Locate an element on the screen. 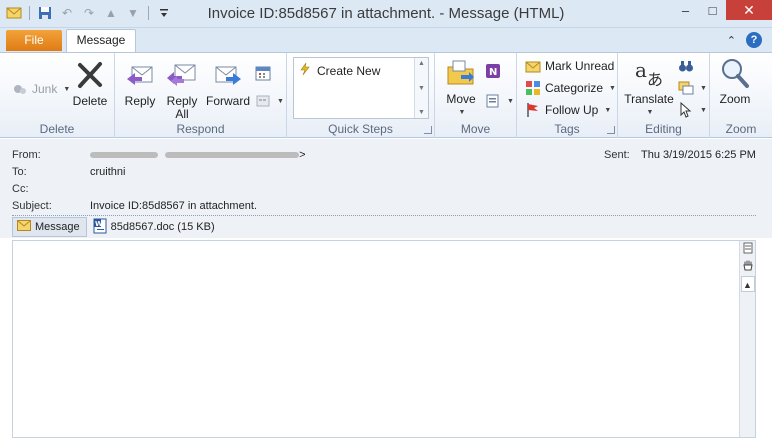 The height and width of the screenshot is (438, 772). subject-label: Subject: is located at coordinates (32, 206).